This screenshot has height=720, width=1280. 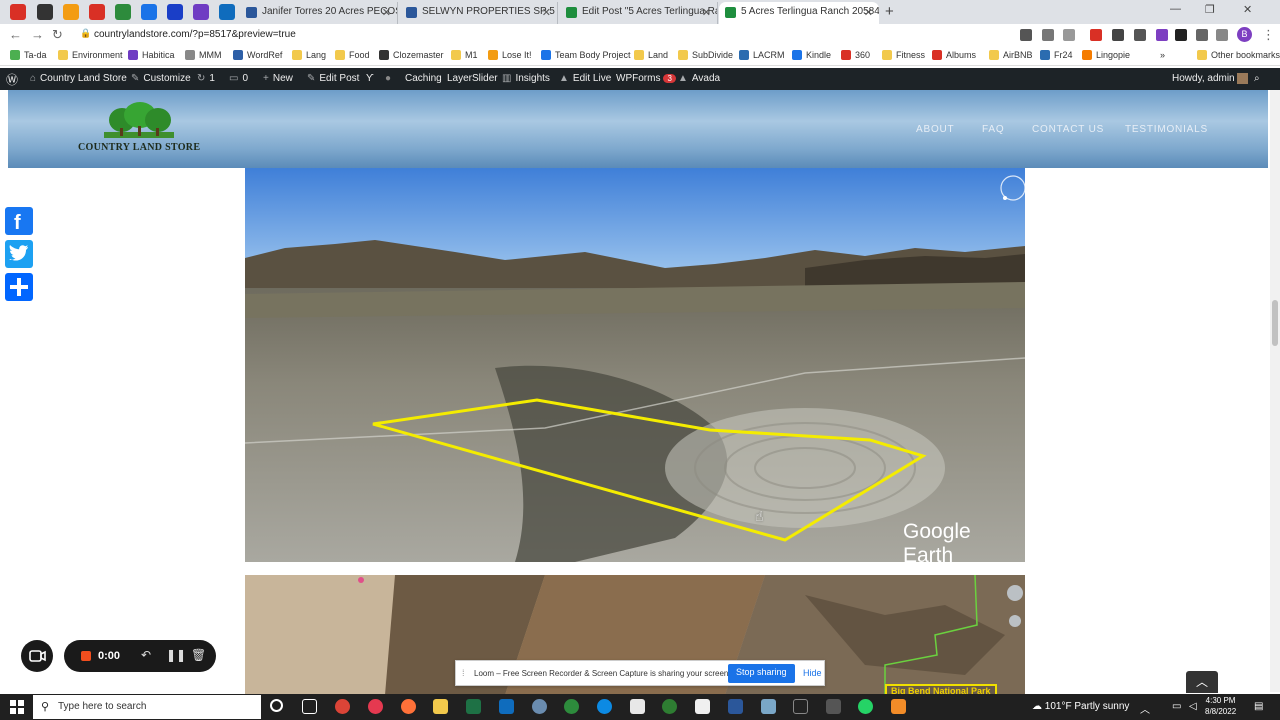 I want to click on undo-icon: ↶, so click(x=146, y=655).